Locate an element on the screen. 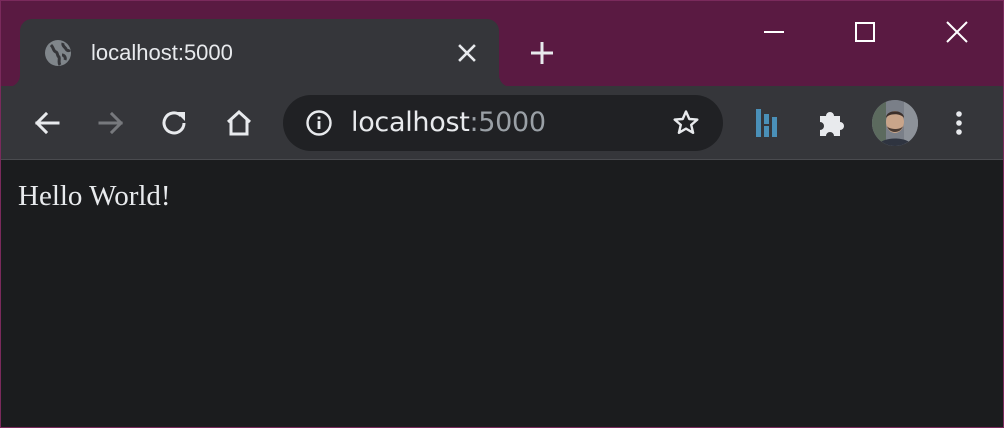 This screenshot has height=428, width=1004. maximize-icon is located at coordinates (865, 32).